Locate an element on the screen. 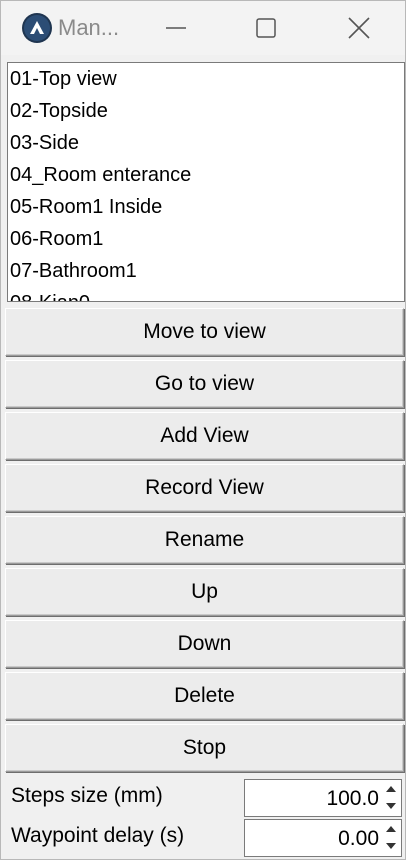 This screenshot has height=860, width=406. minimize-button is located at coordinates (176, 28).